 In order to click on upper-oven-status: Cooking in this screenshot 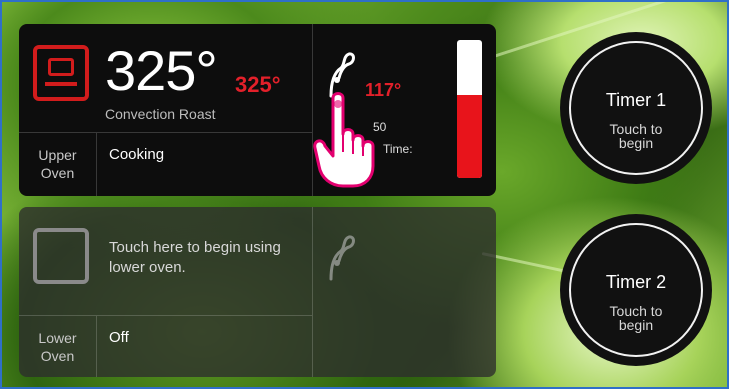, I will do `click(137, 154)`.